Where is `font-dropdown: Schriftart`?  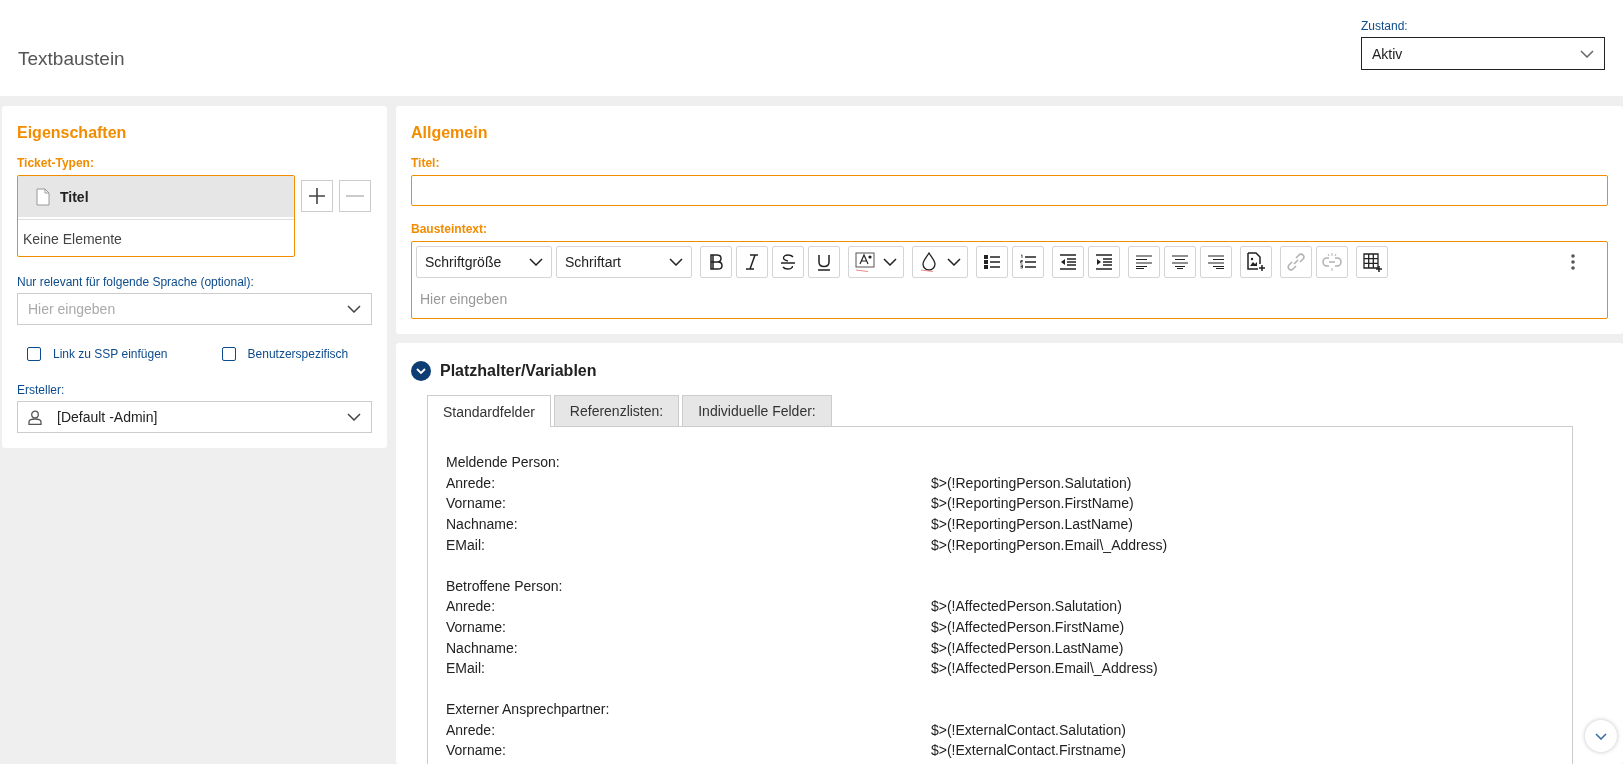
font-dropdown: Schriftart is located at coordinates (624, 262).